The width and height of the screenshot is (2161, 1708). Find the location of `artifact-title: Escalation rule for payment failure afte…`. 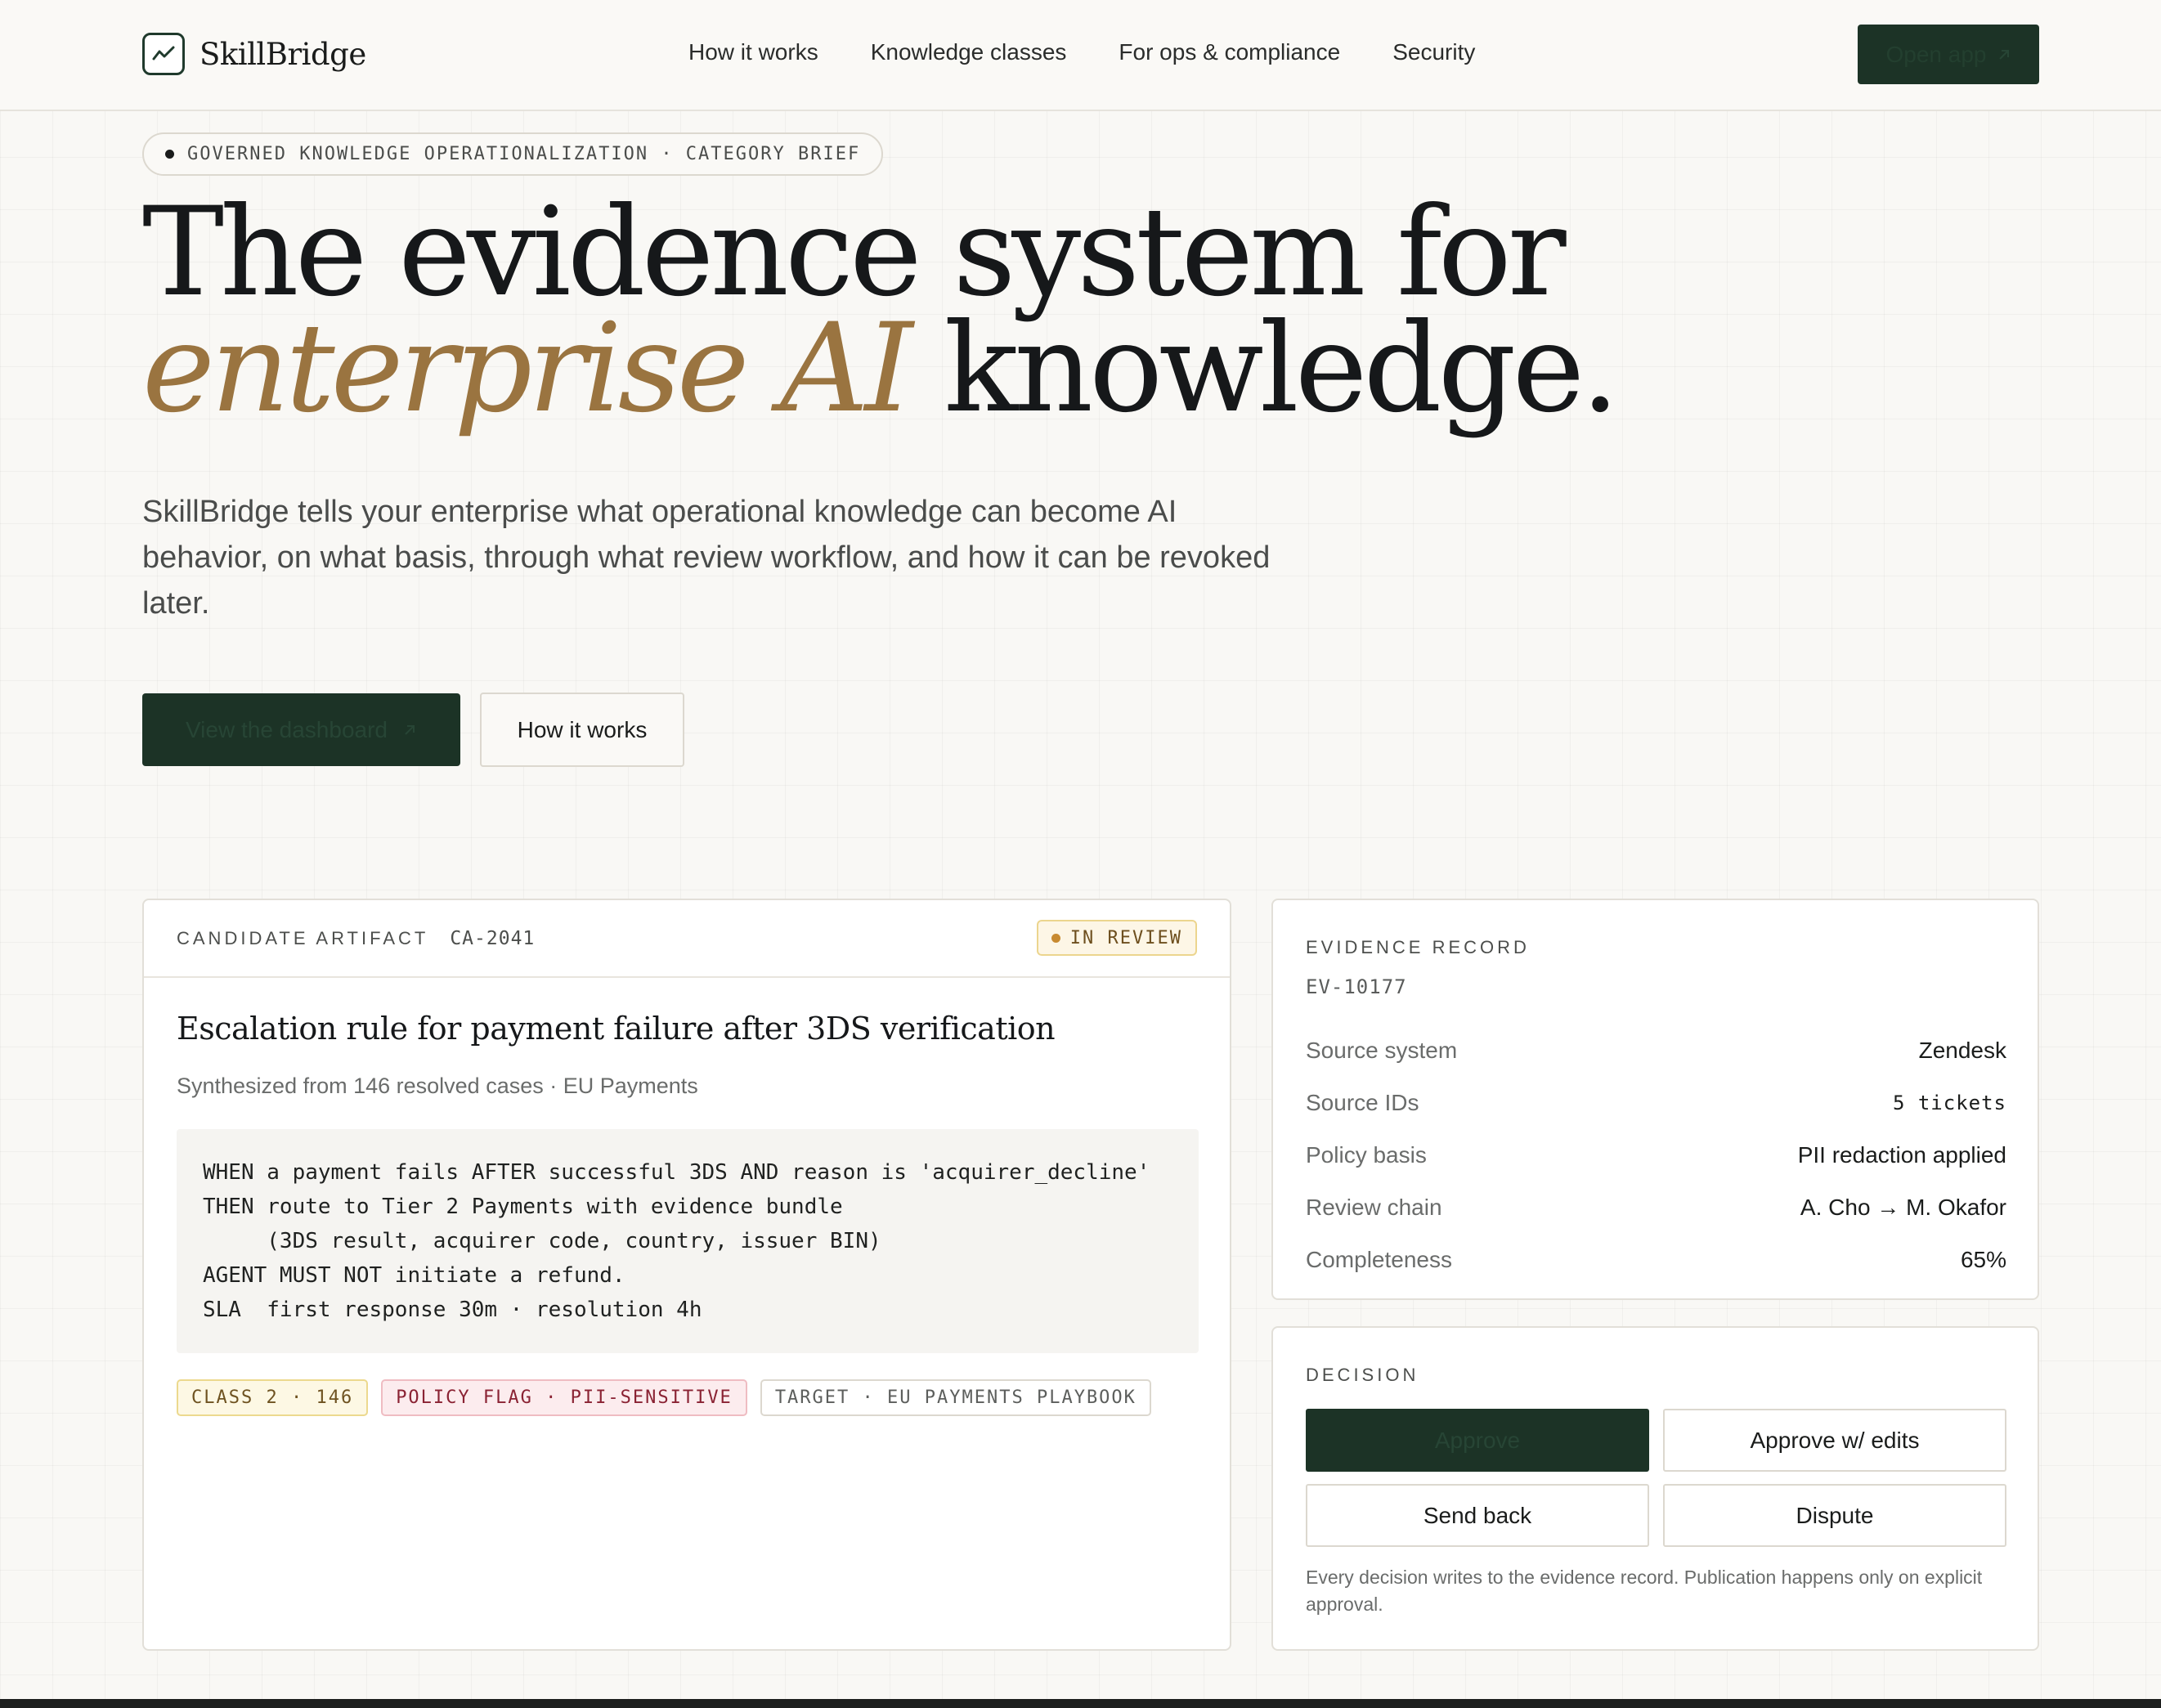

artifact-title: Escalation rule for payment failure afte… is located at coordinates (616, 1029).